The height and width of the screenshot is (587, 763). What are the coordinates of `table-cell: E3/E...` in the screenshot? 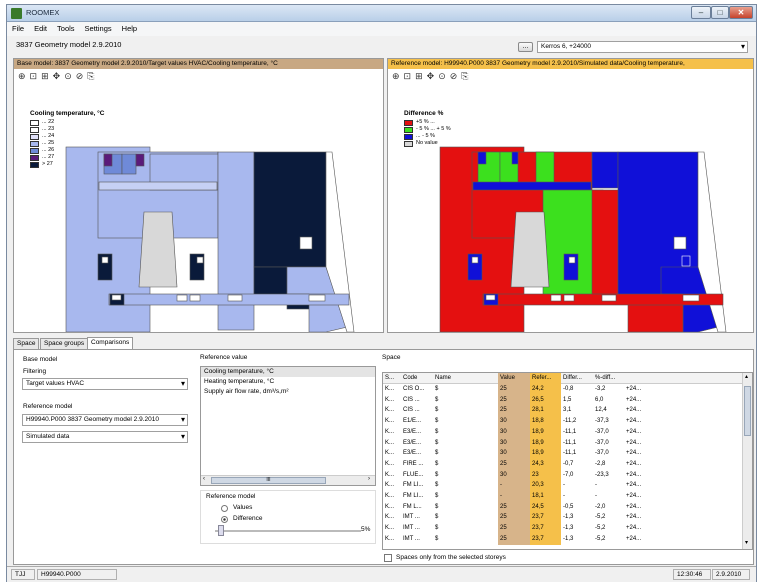 It's located at (412, 431).